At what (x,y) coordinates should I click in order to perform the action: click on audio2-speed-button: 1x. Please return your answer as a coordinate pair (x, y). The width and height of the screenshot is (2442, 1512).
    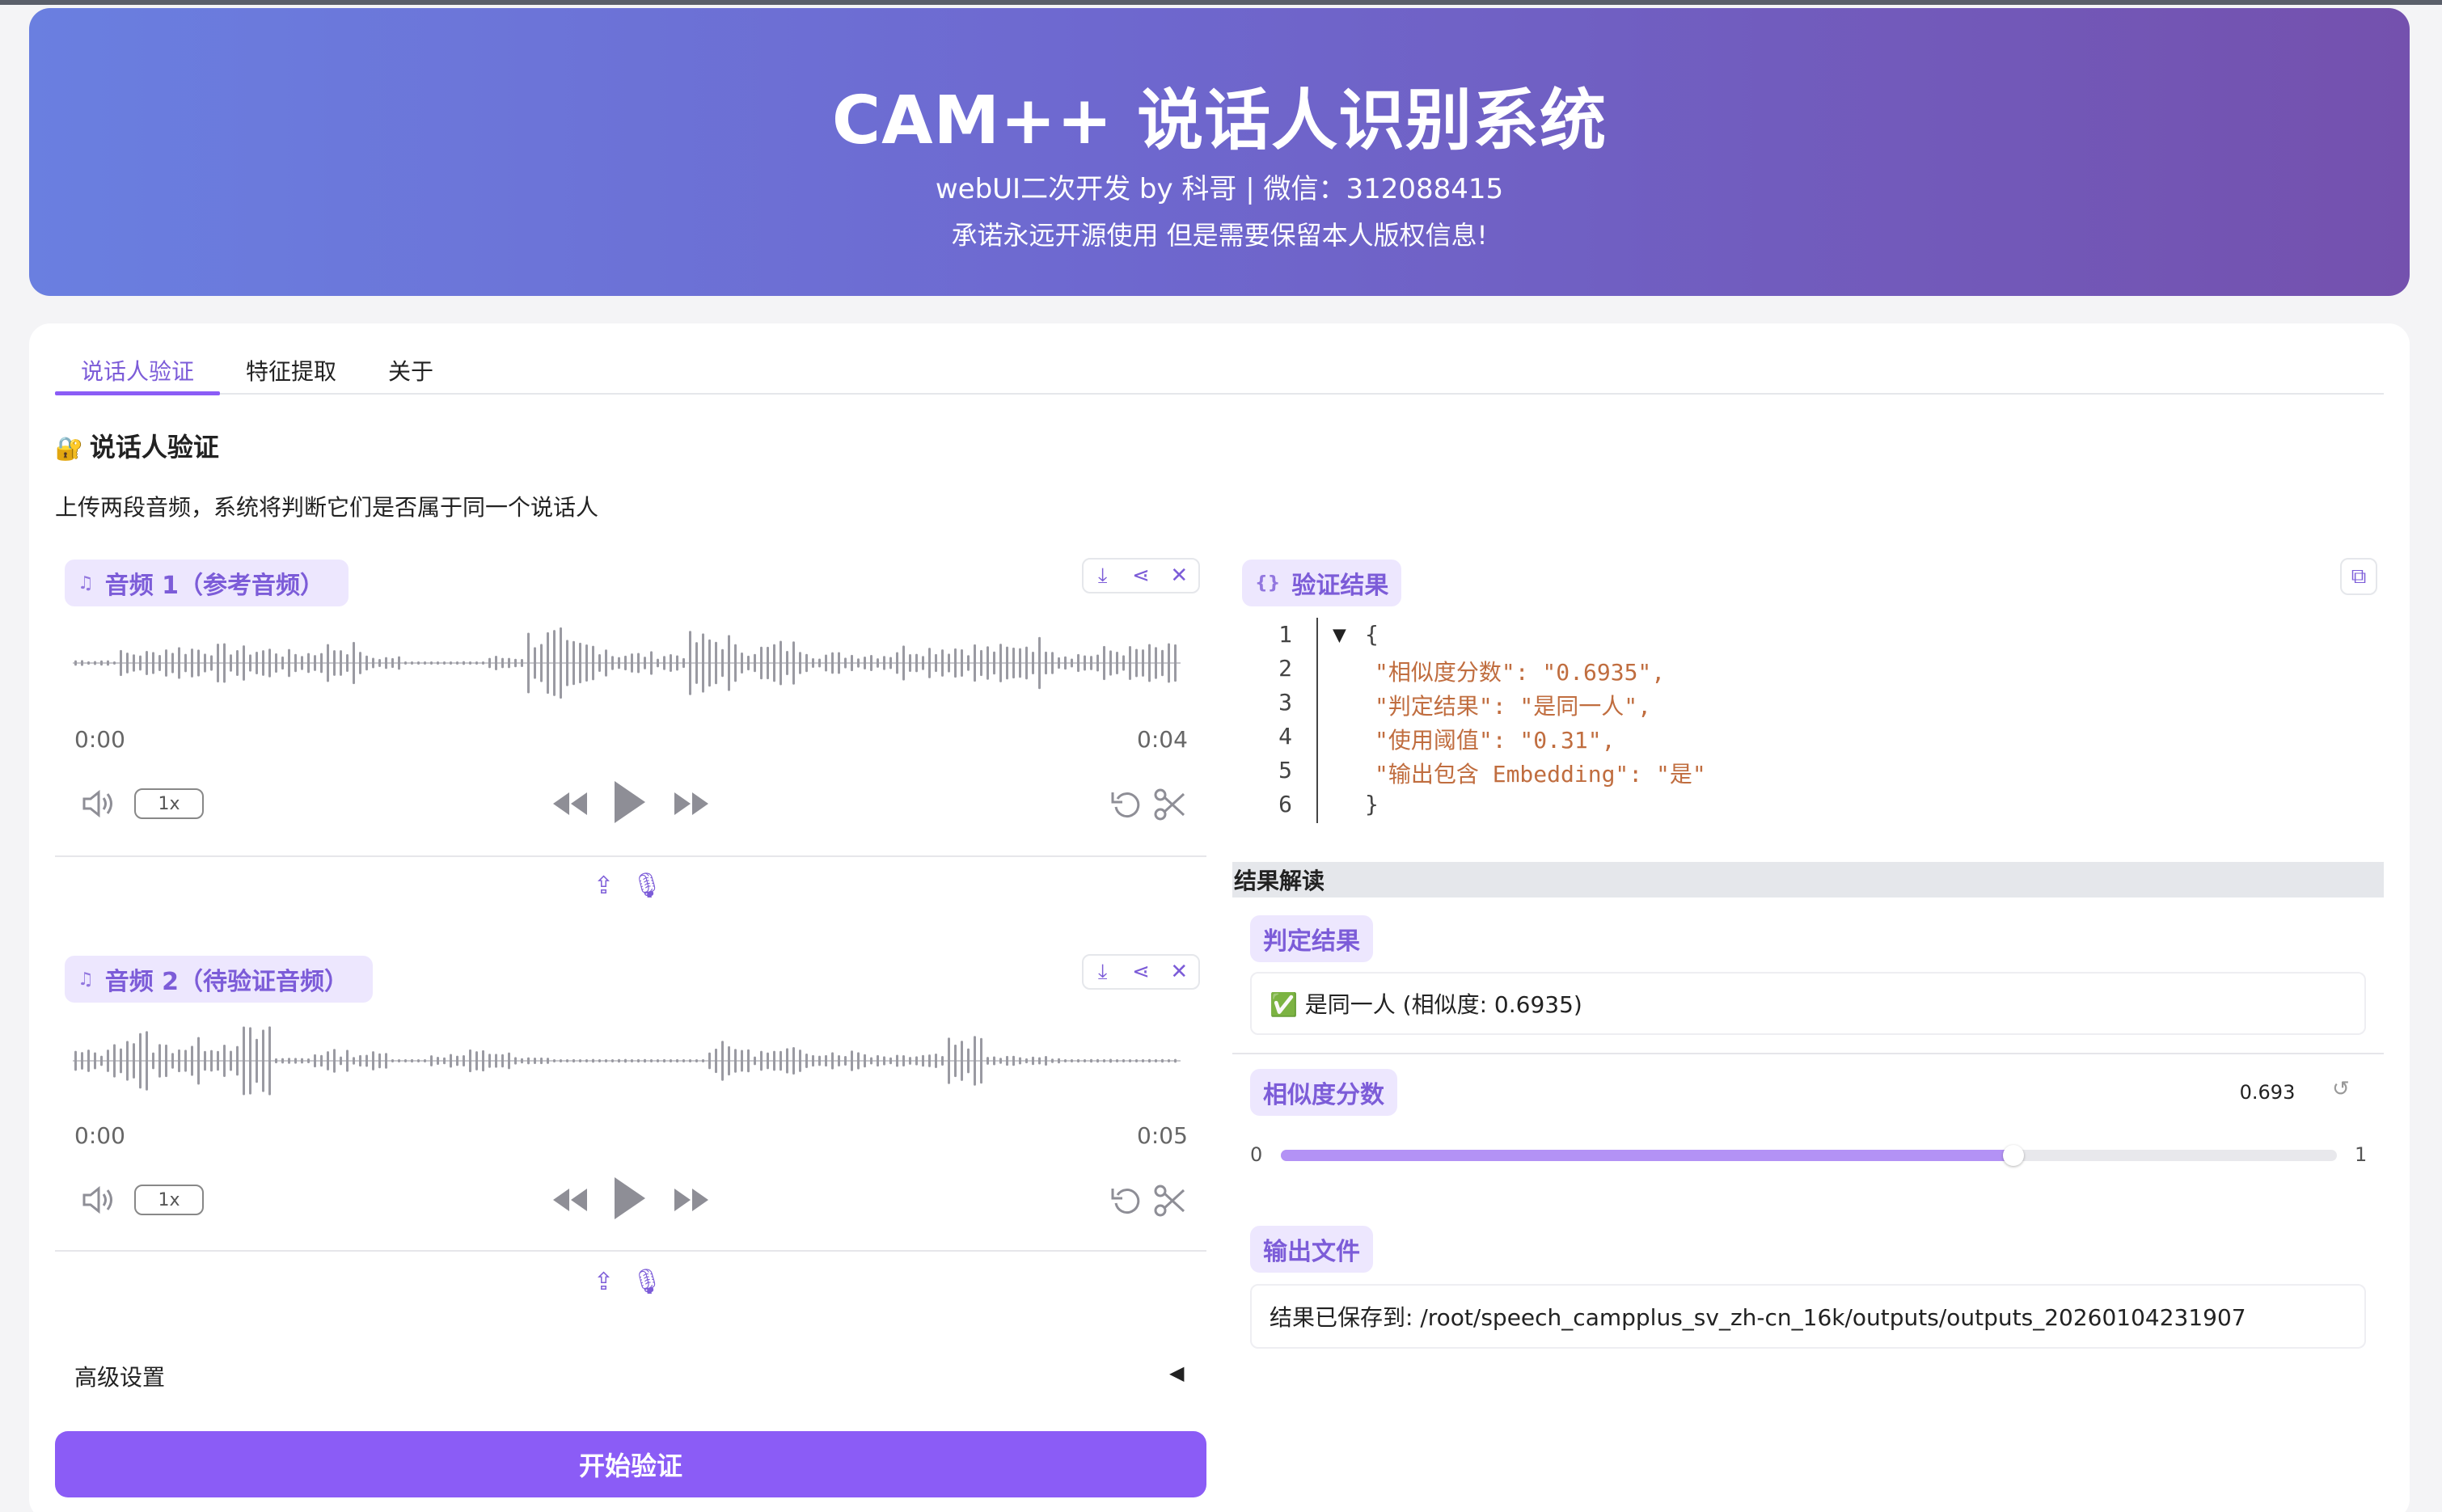
    Looking at the image, I should click on (169, 1200).